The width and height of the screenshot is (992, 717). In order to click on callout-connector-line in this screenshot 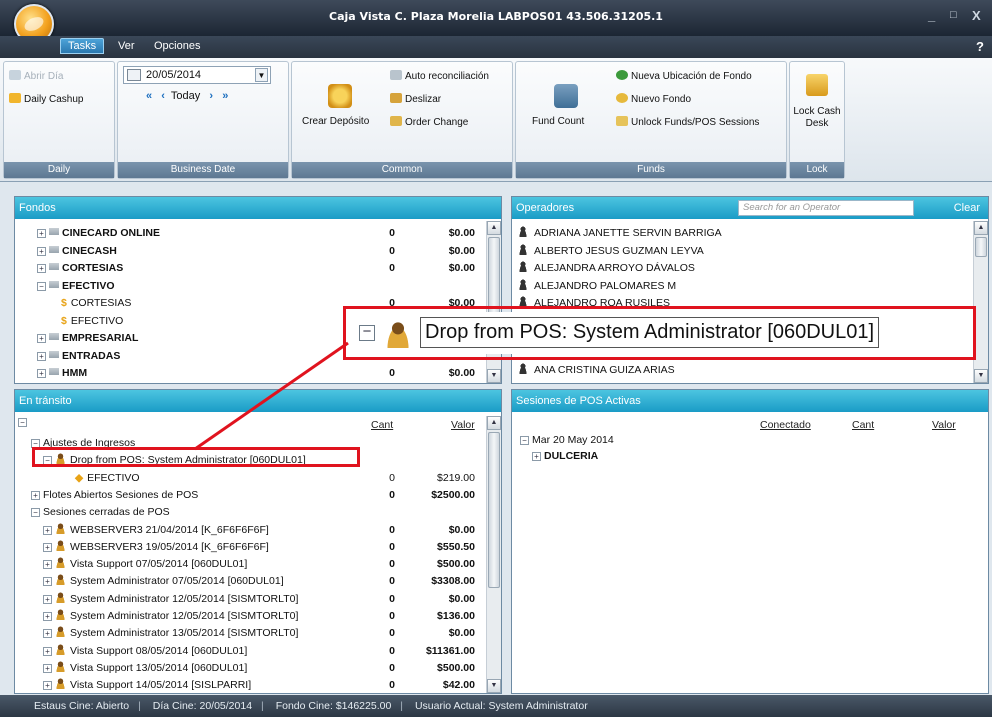, I will do `click(271, 396)`.